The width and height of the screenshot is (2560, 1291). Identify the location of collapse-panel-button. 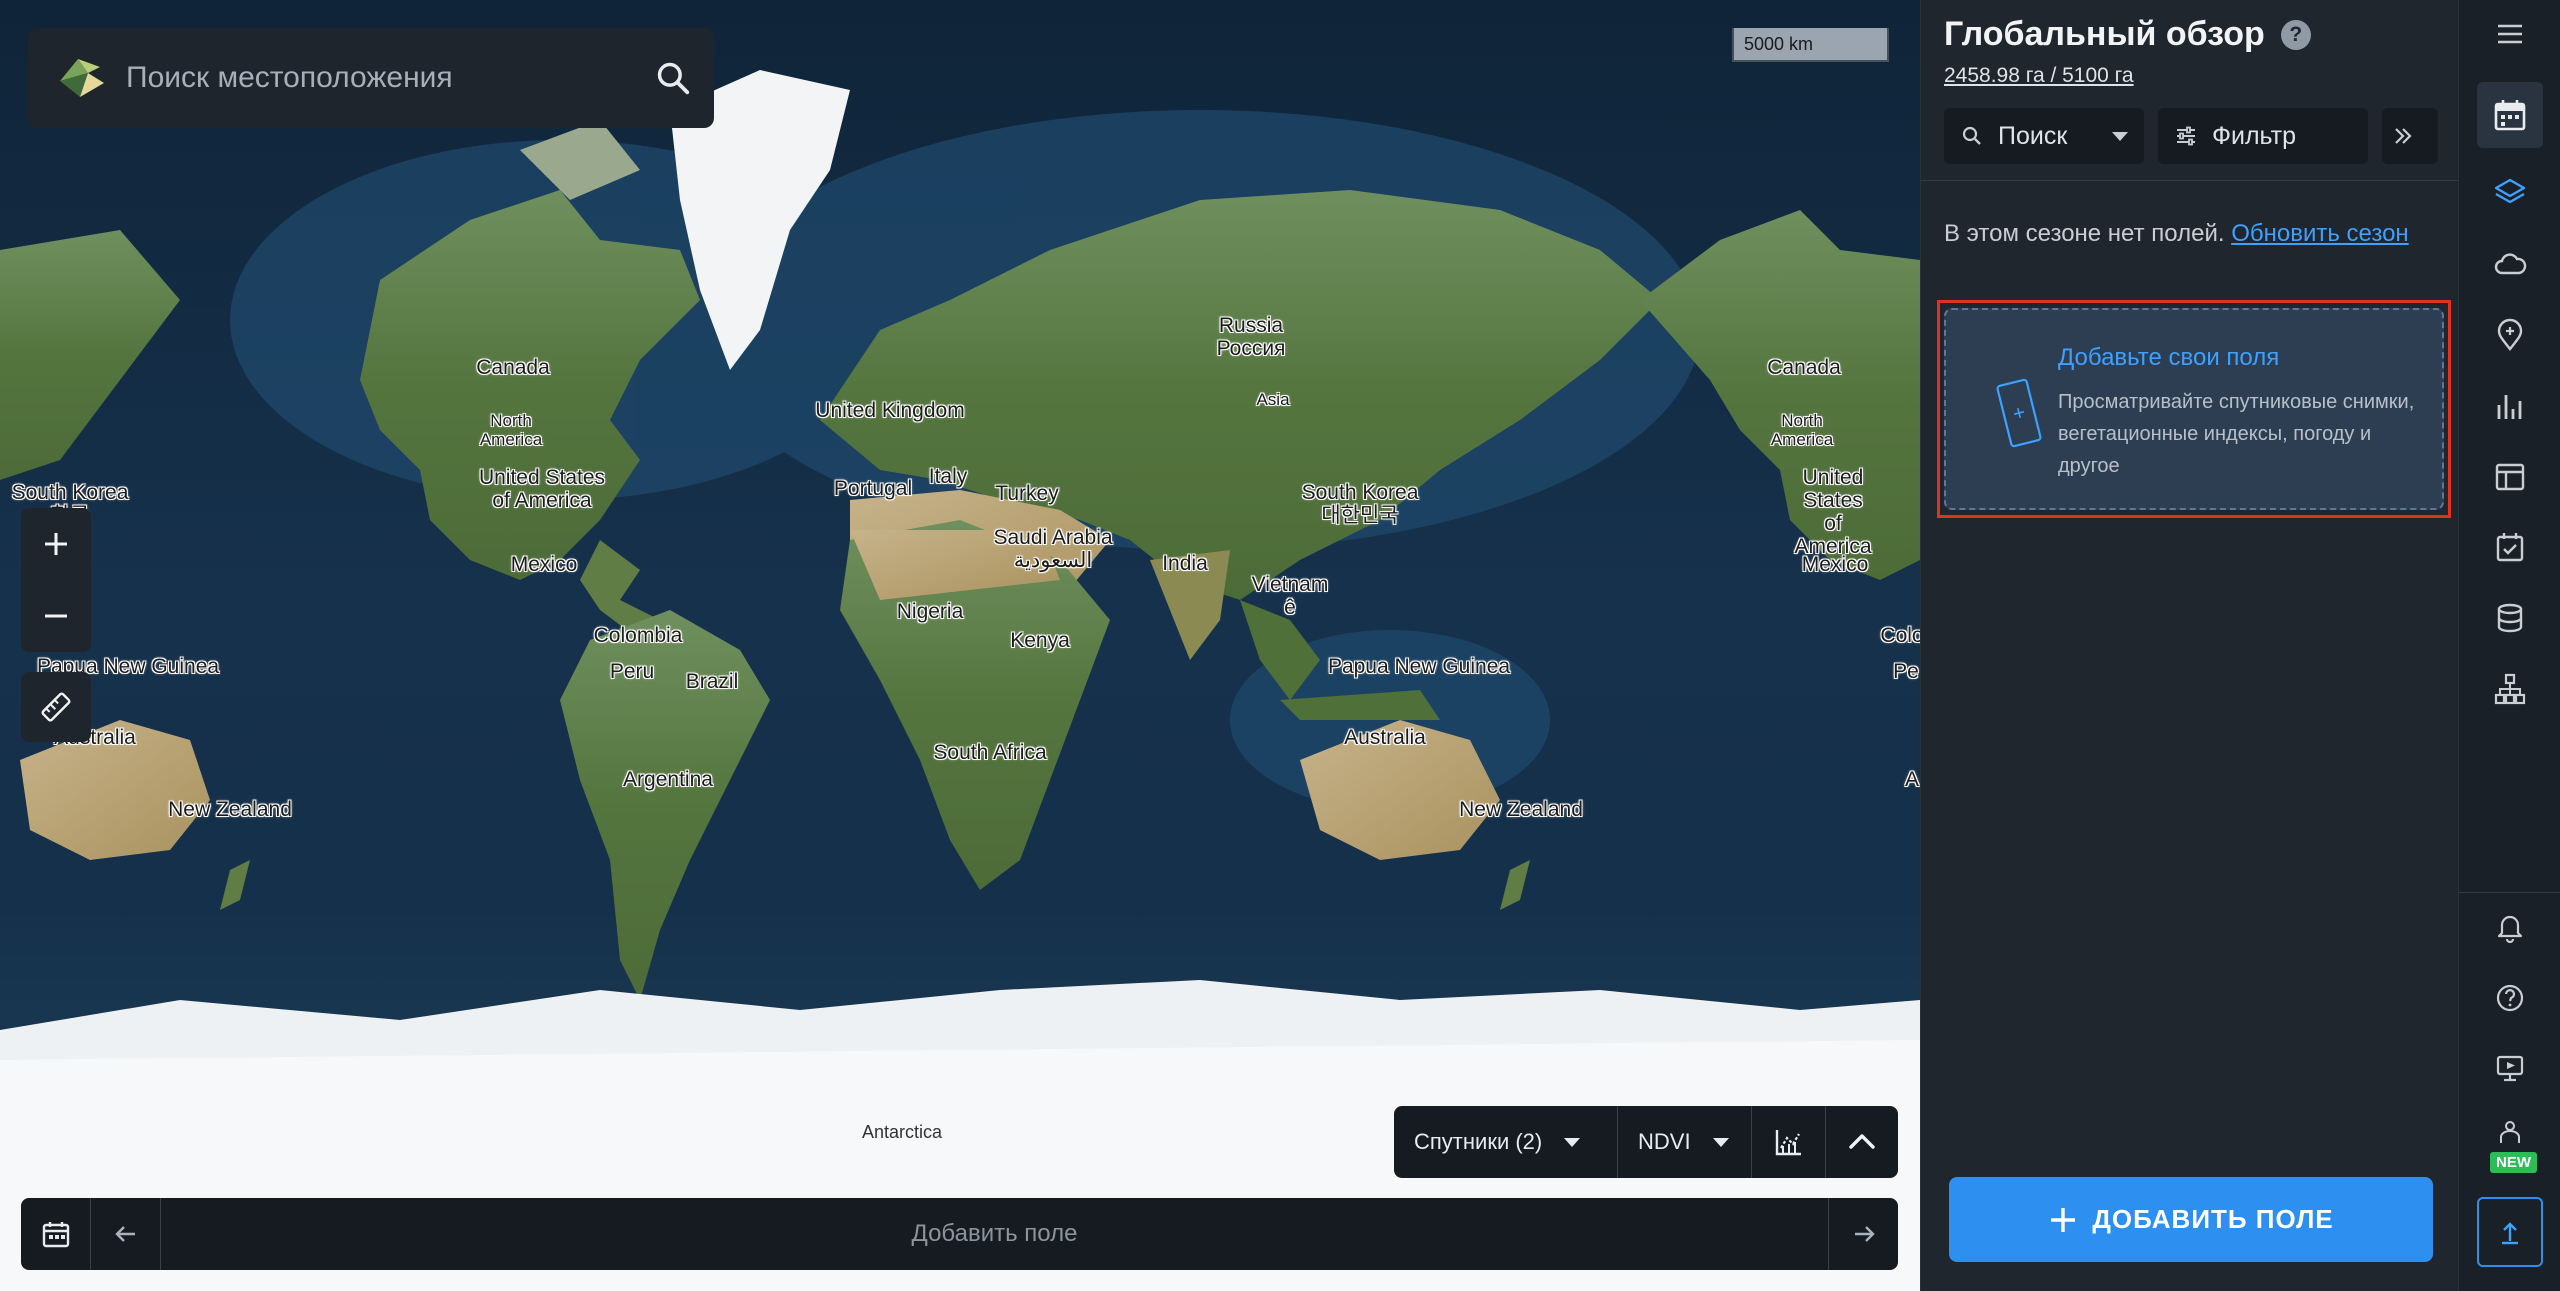
(1862, 1142).